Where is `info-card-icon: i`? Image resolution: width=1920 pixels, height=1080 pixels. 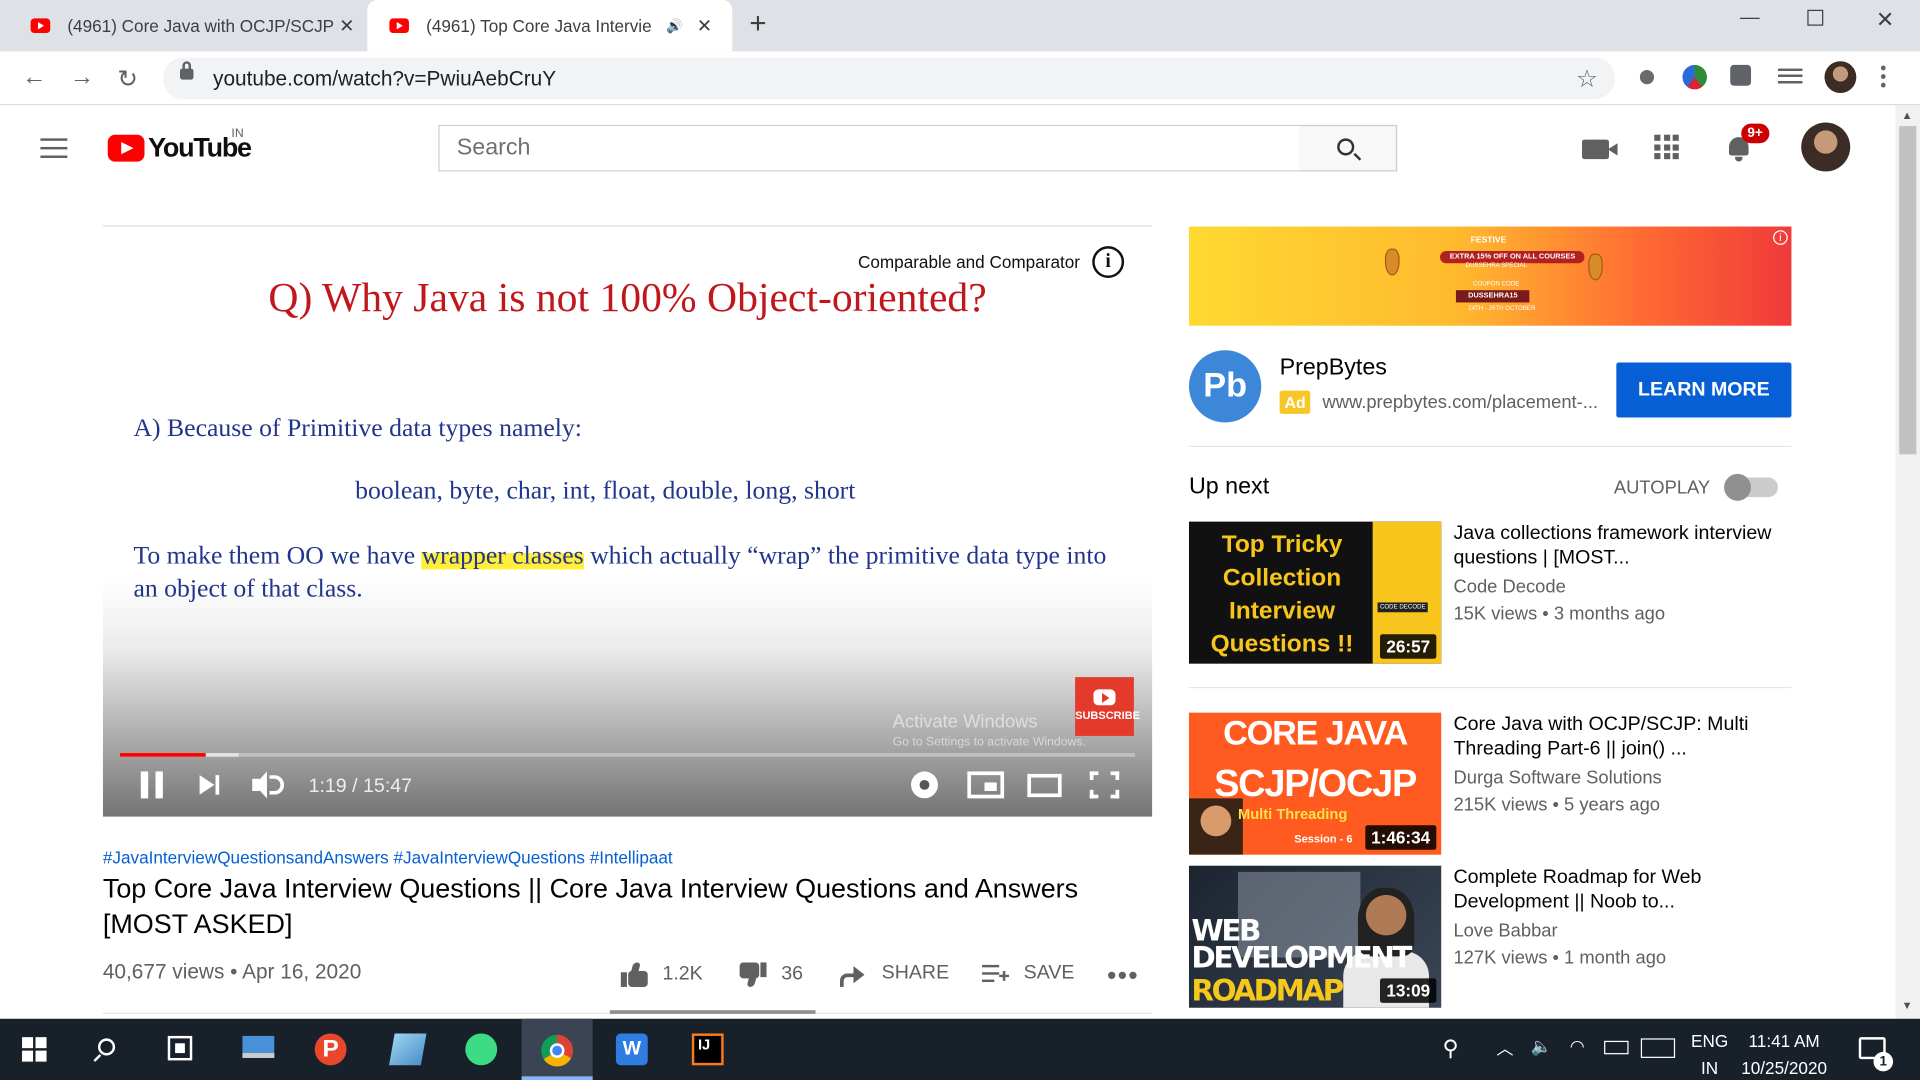 info-card-icon: i is located at coordinates (1108, 262).